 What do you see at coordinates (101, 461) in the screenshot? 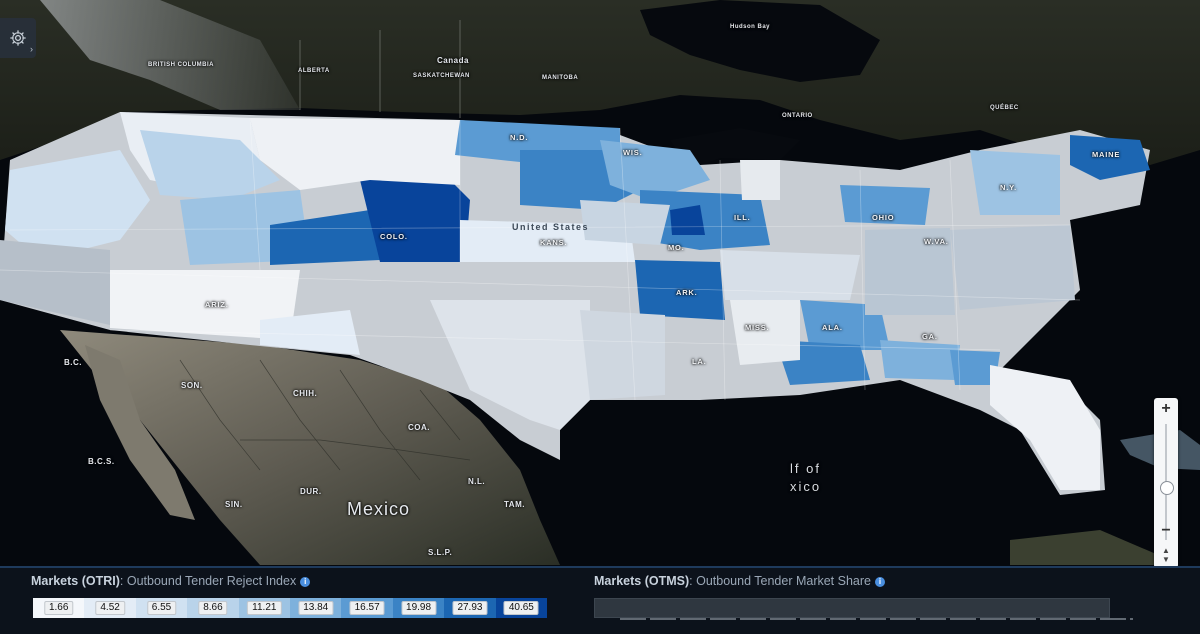
I see `label-bcs: B.C.S.` at bounding box center [101, 461].